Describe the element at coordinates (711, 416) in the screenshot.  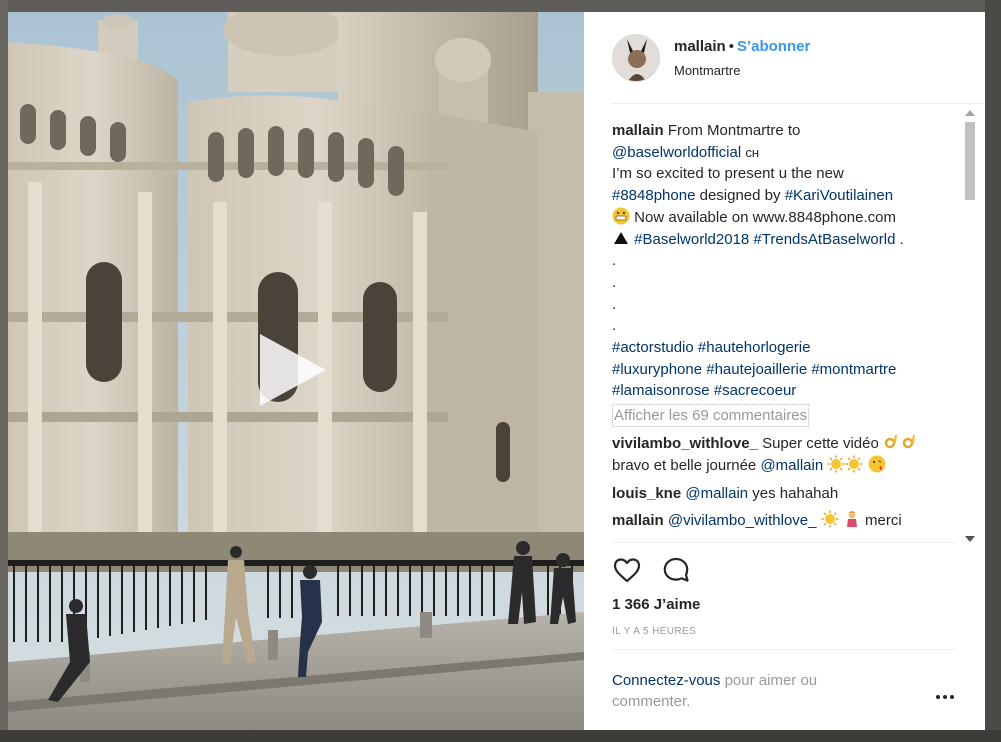
I see `load-more-comments-button: Afficher les 69 commentaires` at that location.